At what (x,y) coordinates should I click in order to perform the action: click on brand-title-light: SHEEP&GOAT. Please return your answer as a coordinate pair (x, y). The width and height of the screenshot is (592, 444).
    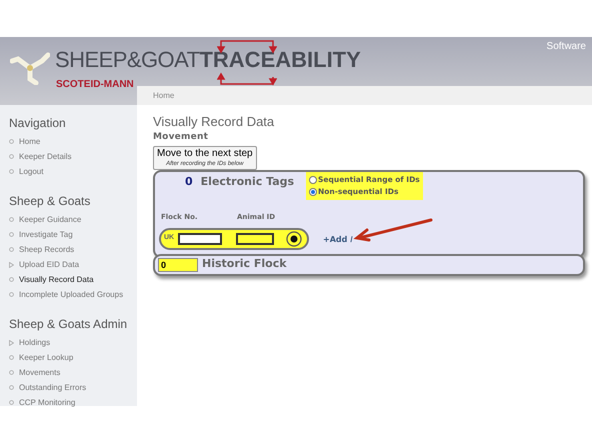
    Looking at the image, I should click on (127, 60).